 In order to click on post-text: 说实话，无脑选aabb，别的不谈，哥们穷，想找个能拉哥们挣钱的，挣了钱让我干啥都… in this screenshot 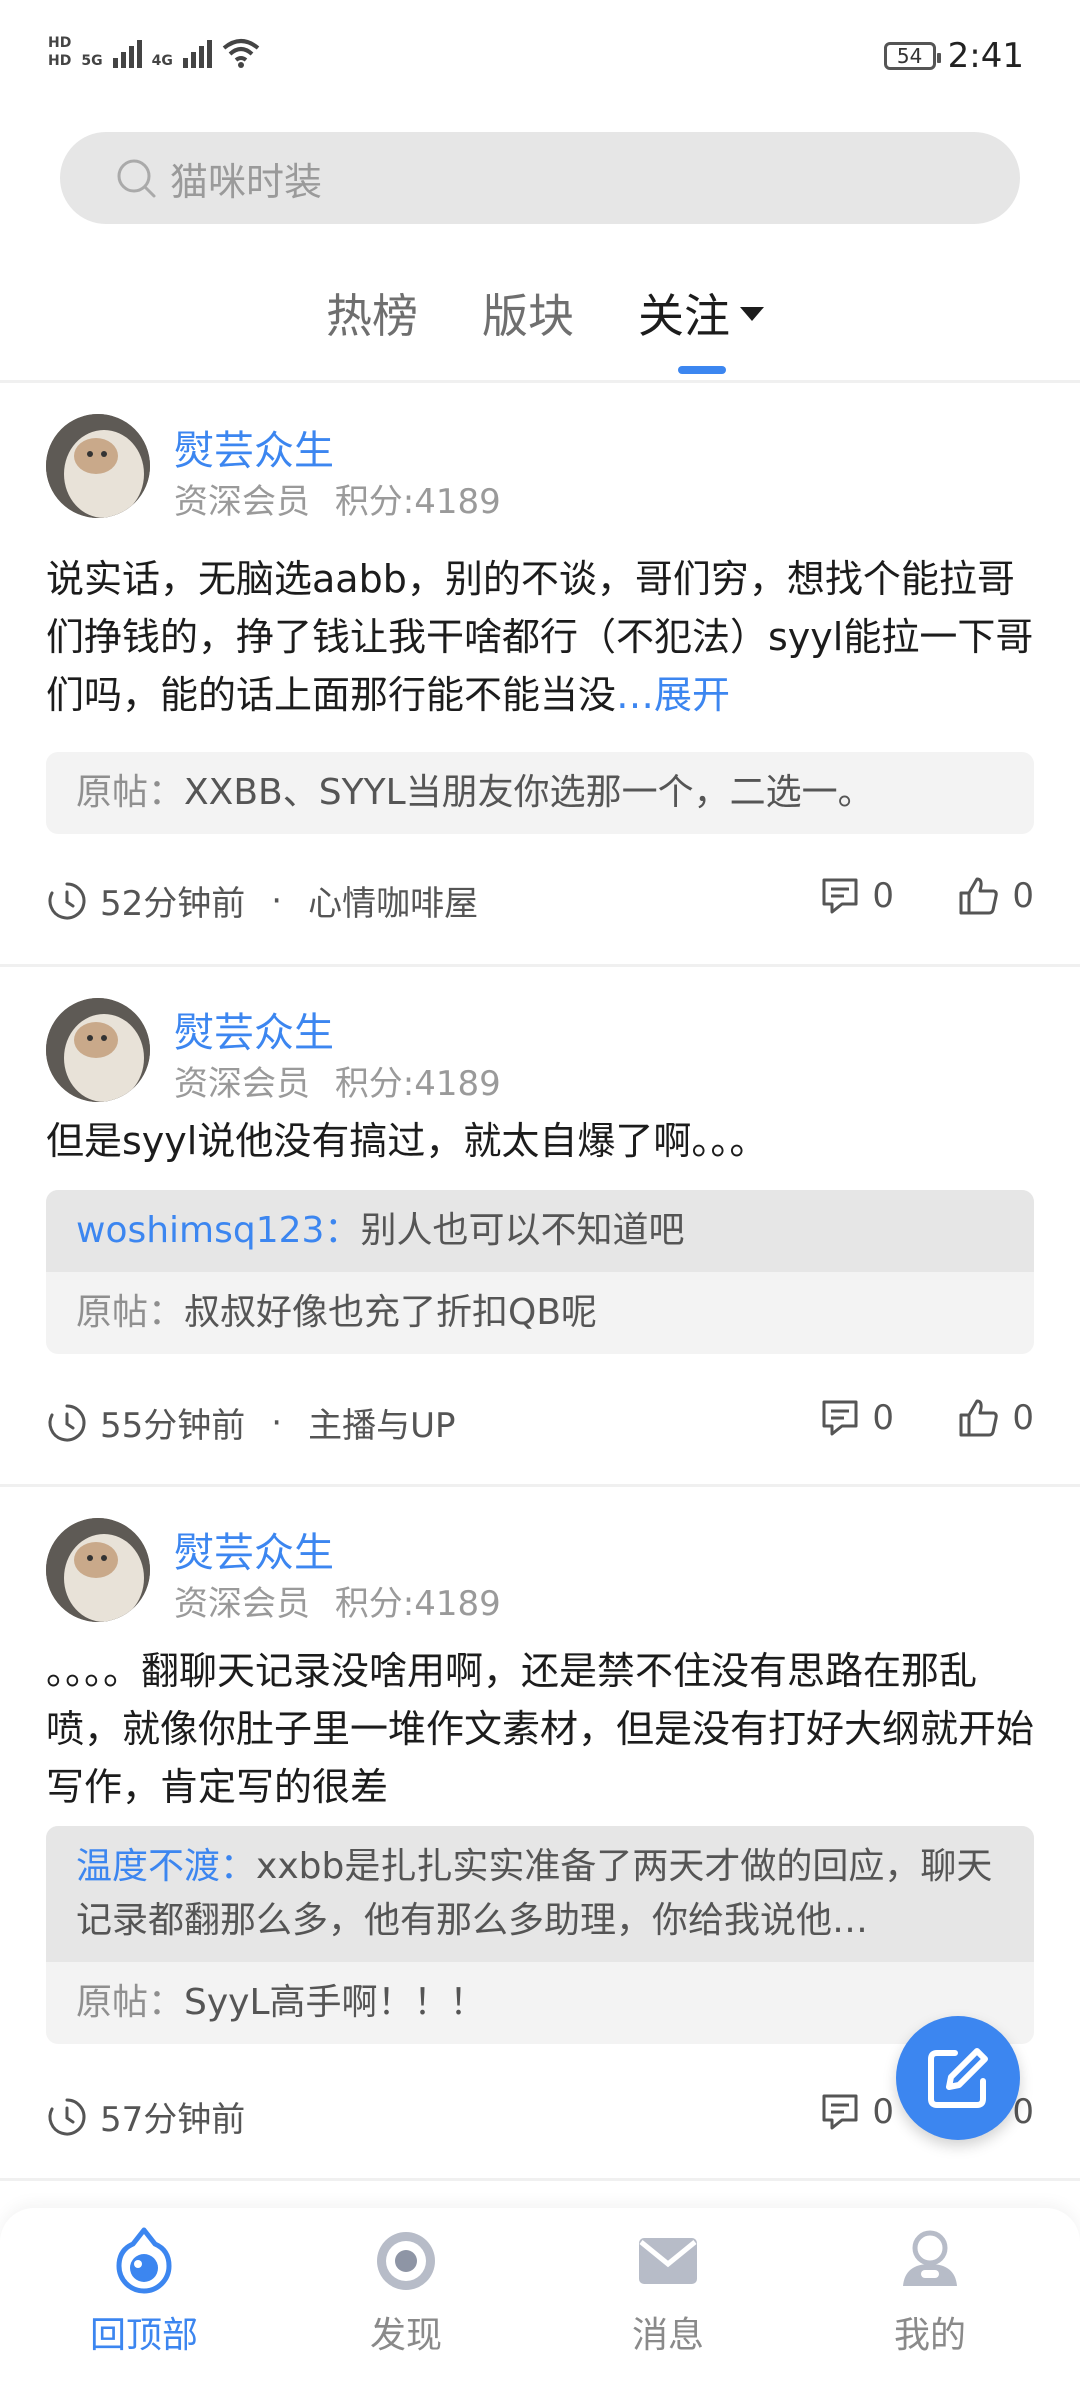, I will do `click(541, 637)`.